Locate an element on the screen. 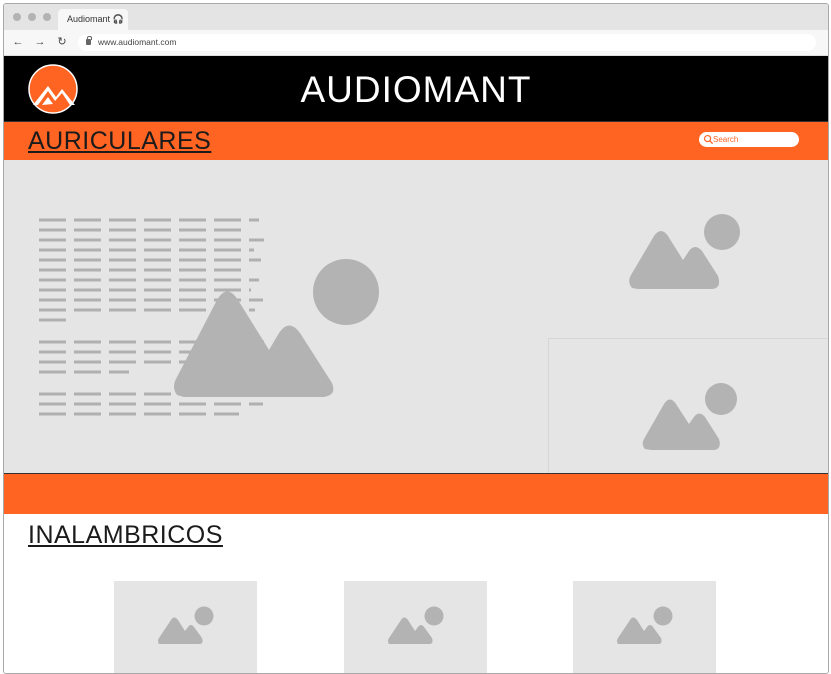 This screenshot has height=674, width=831. close-window-dot is located at coordinates (17, 17).